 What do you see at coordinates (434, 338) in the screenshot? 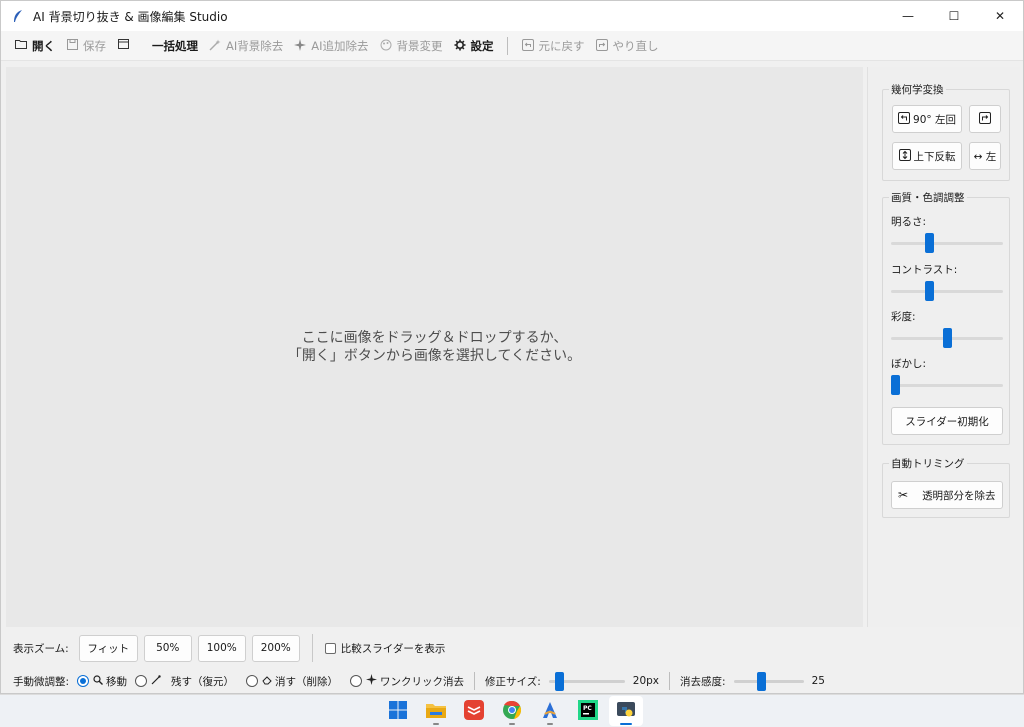
I see `dropzone-hint-line1: ここに画像をドラッグ＆ドロップするか、` at bounding box center [434, 338].